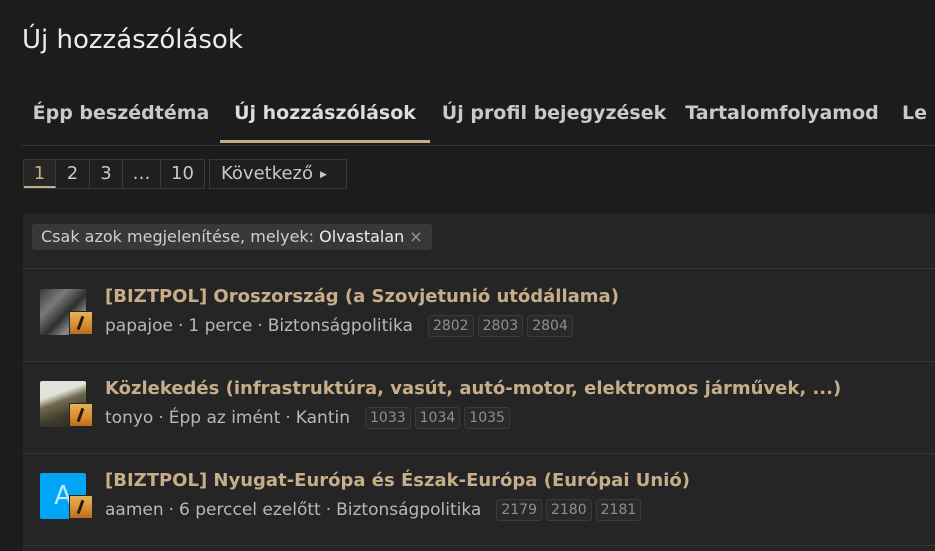 This screenshot has width=935, height=551. What do you see at coordinates (782, 115) in the screenshot?
I see `tab-your-feed: Tartalomfolyamod` at bounding box center [782, 115].